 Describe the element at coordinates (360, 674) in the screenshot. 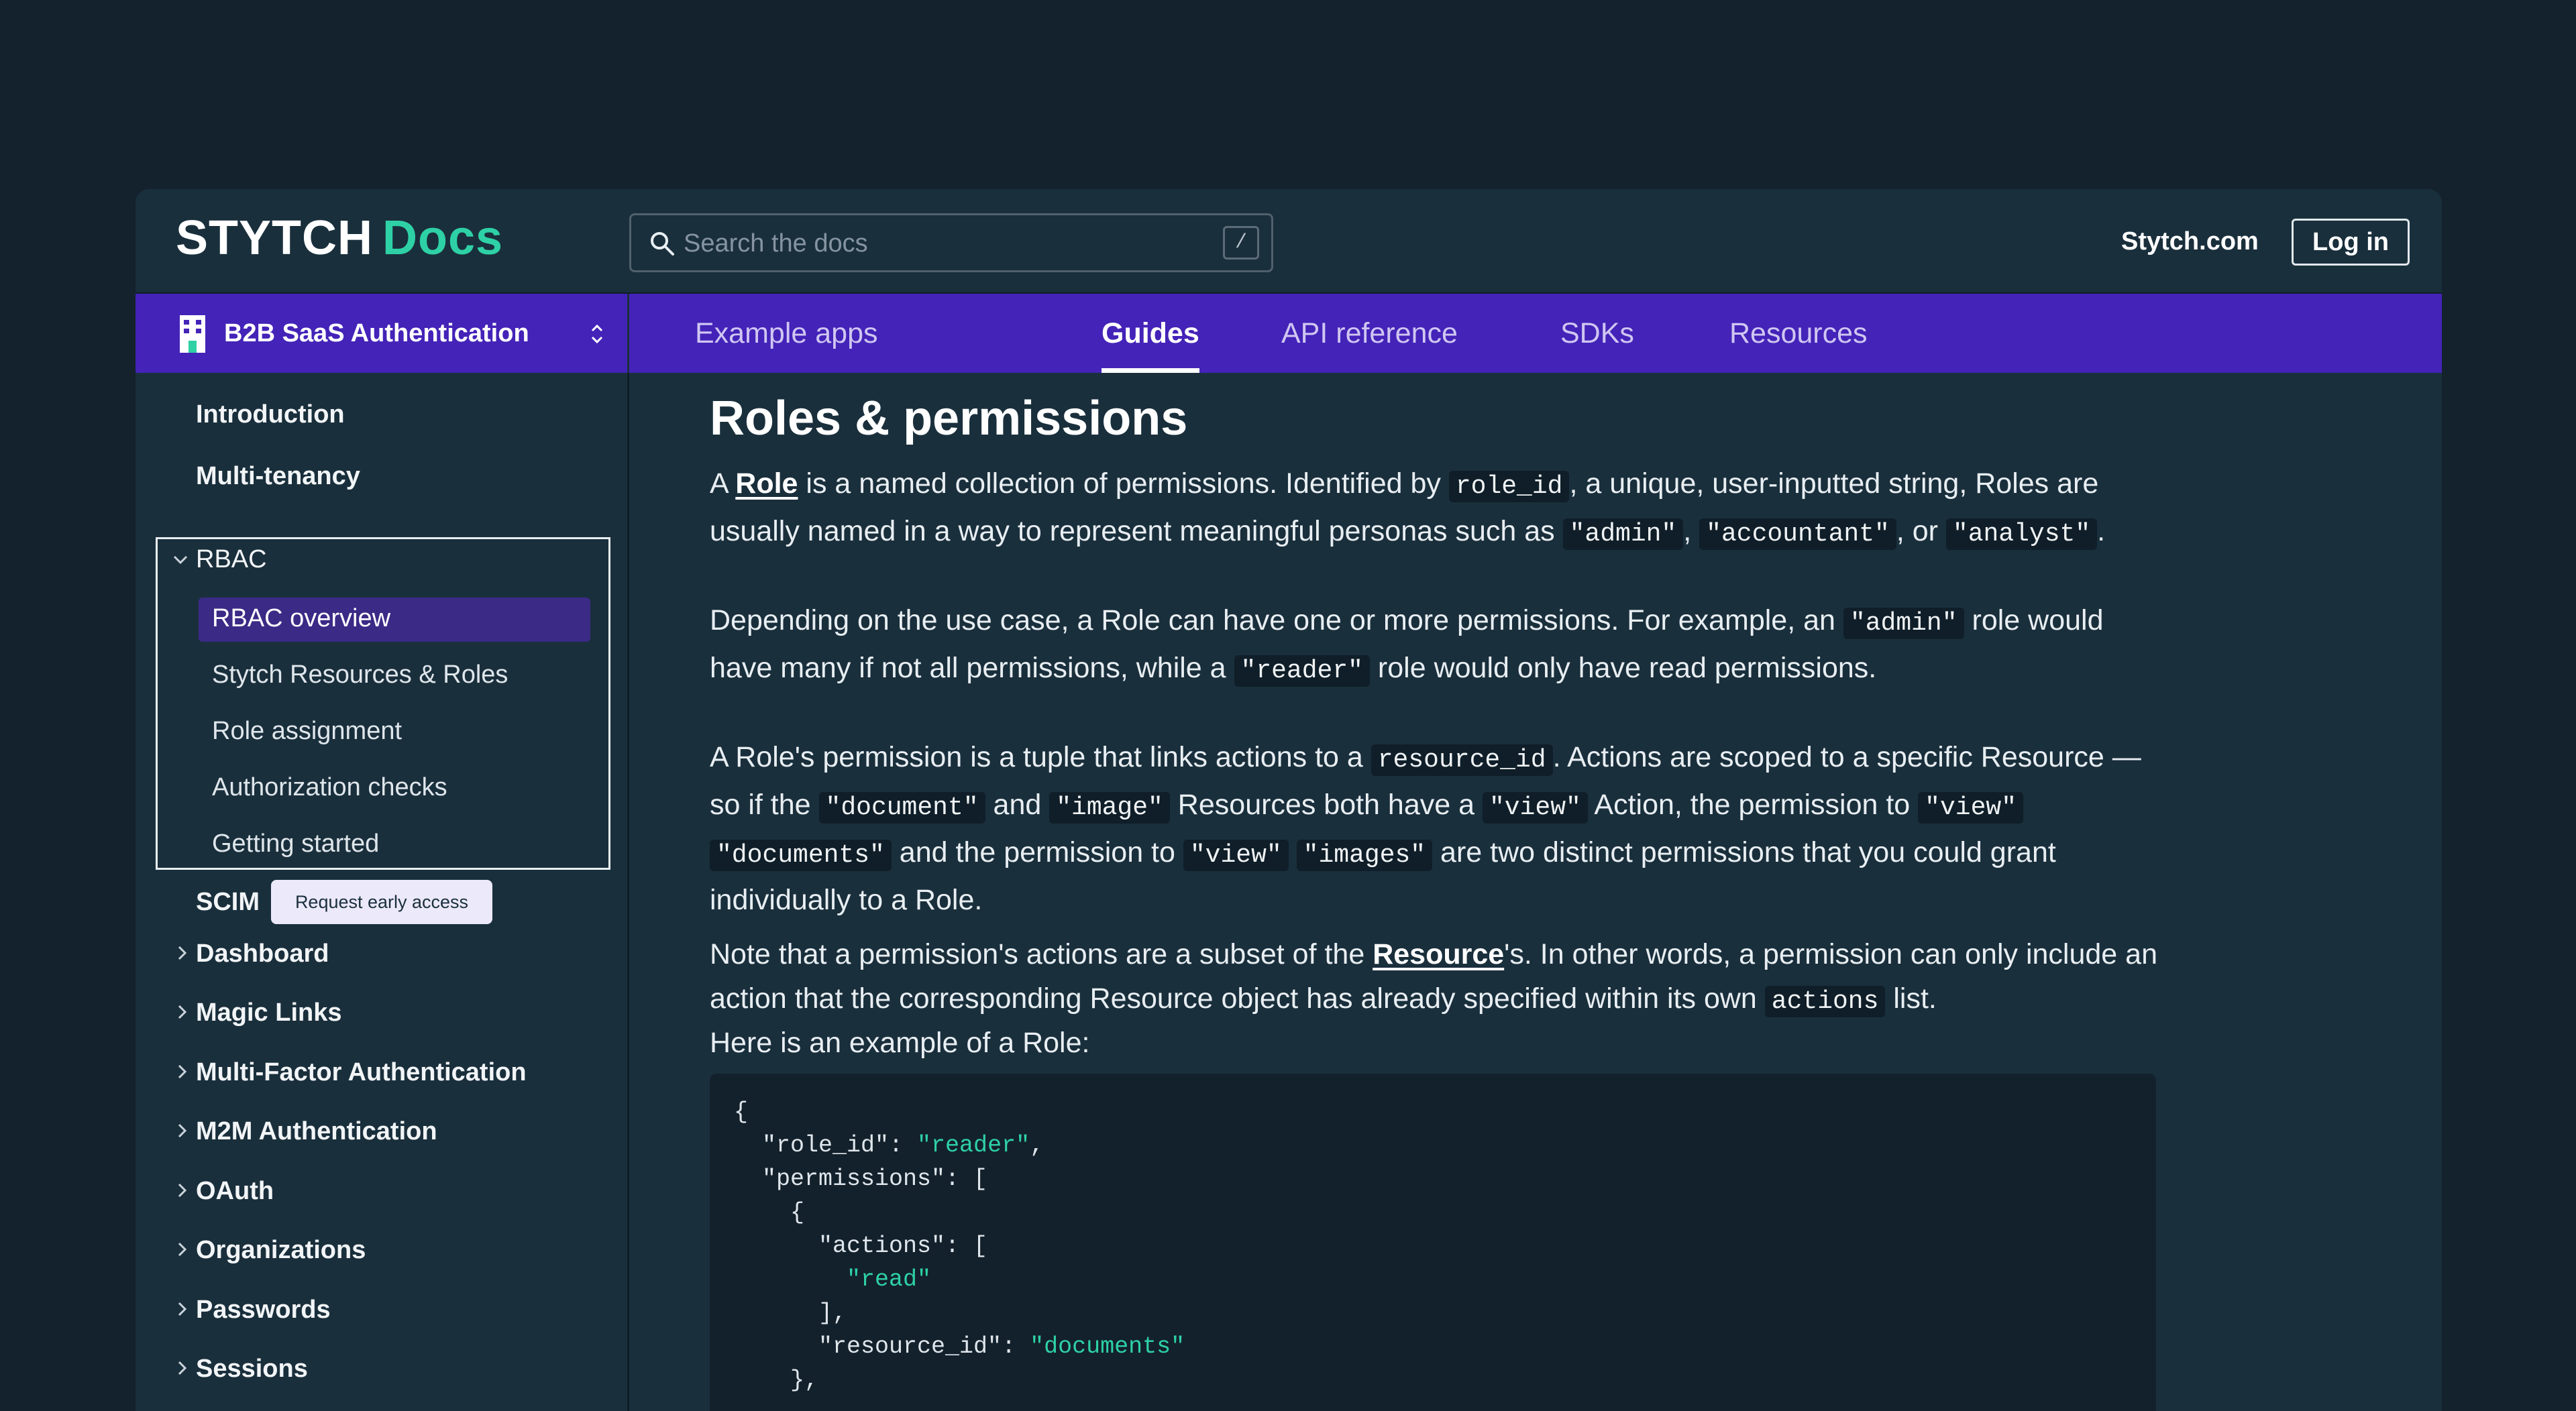

I see `sidebar-subitem-resources-roles: Stytch Resources & Roles` at that location.